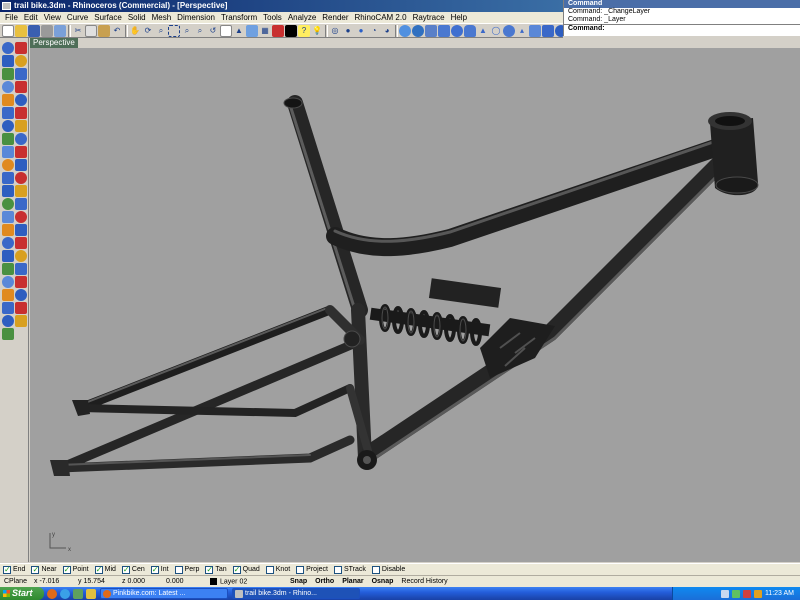 This screenshot has width=800, height=600. Describe the element at coordinates (44, 569) in the screenshot. I see `osnap-near: Near` at that location.